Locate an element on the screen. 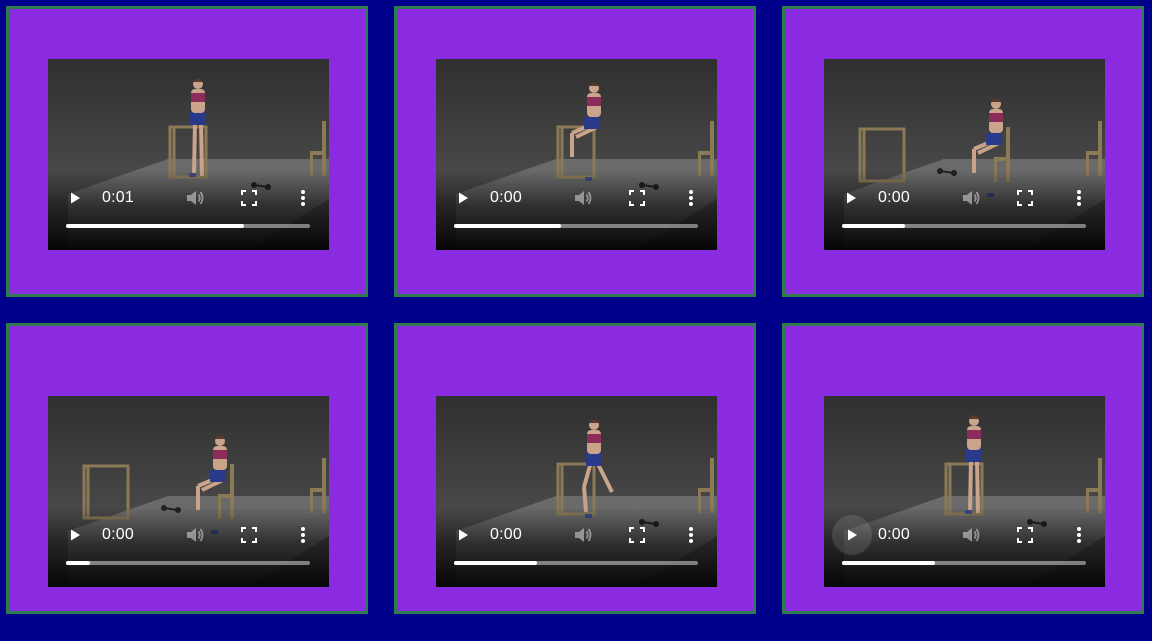 The image size is (1152, 641). video-player: 0:01 is located at coordinates (188, 154).